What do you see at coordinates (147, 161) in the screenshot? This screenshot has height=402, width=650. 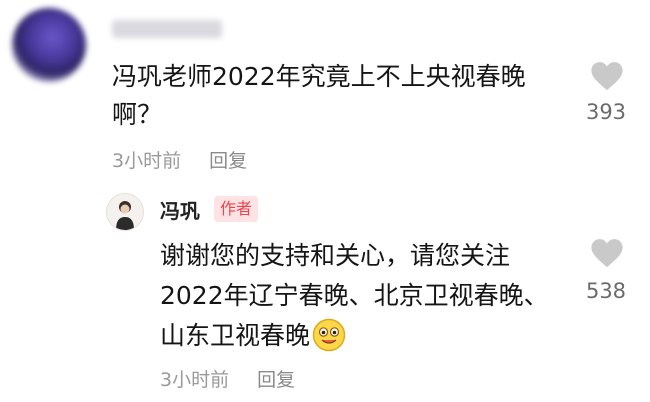 I see `comment-time: 3小时前` at bounding box center [147, 161].